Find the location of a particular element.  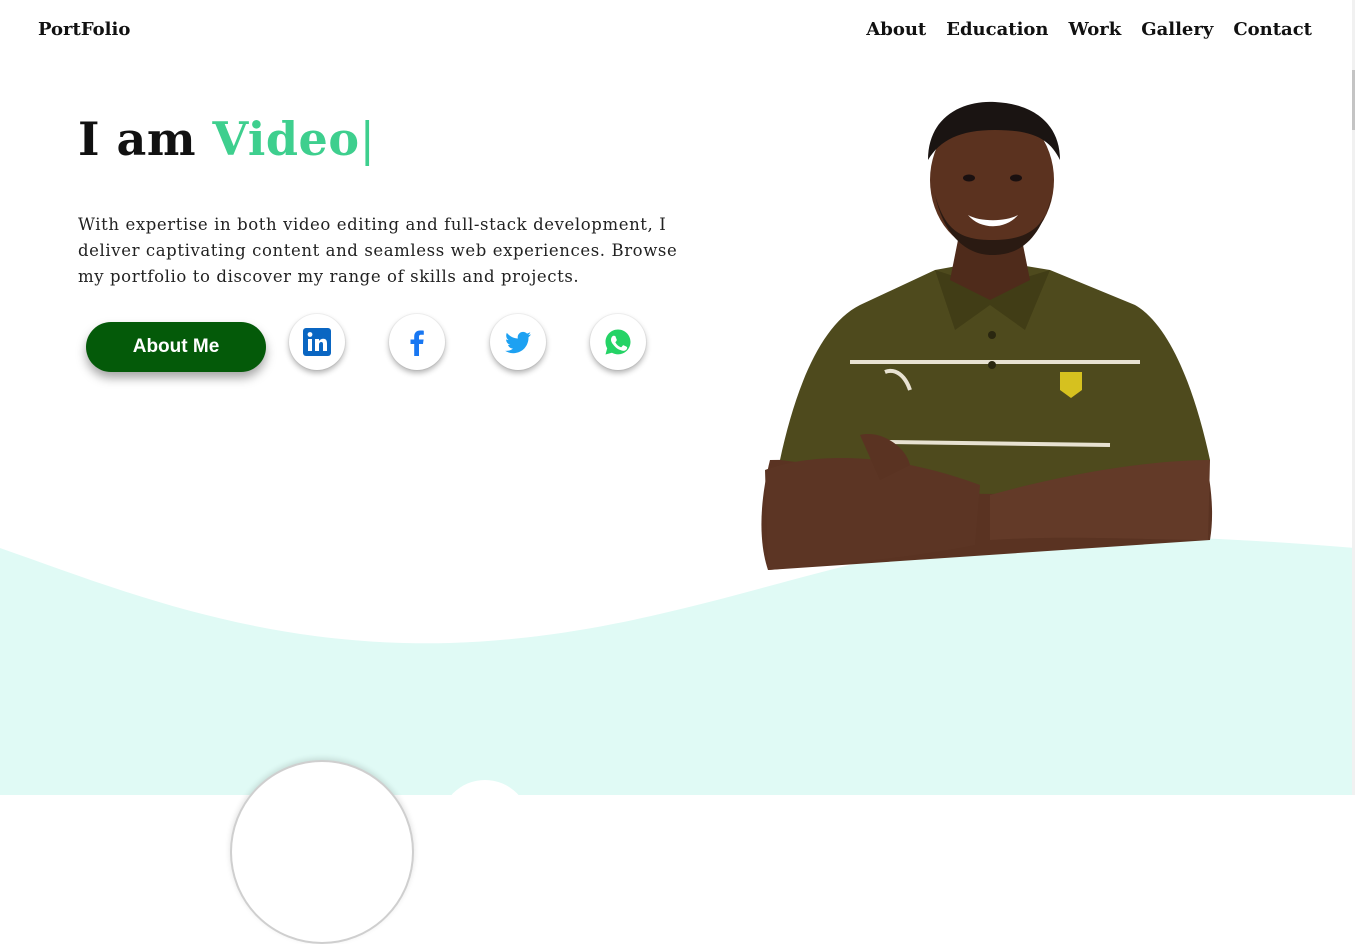

facebook-icon is located at coordinates (417, 343).